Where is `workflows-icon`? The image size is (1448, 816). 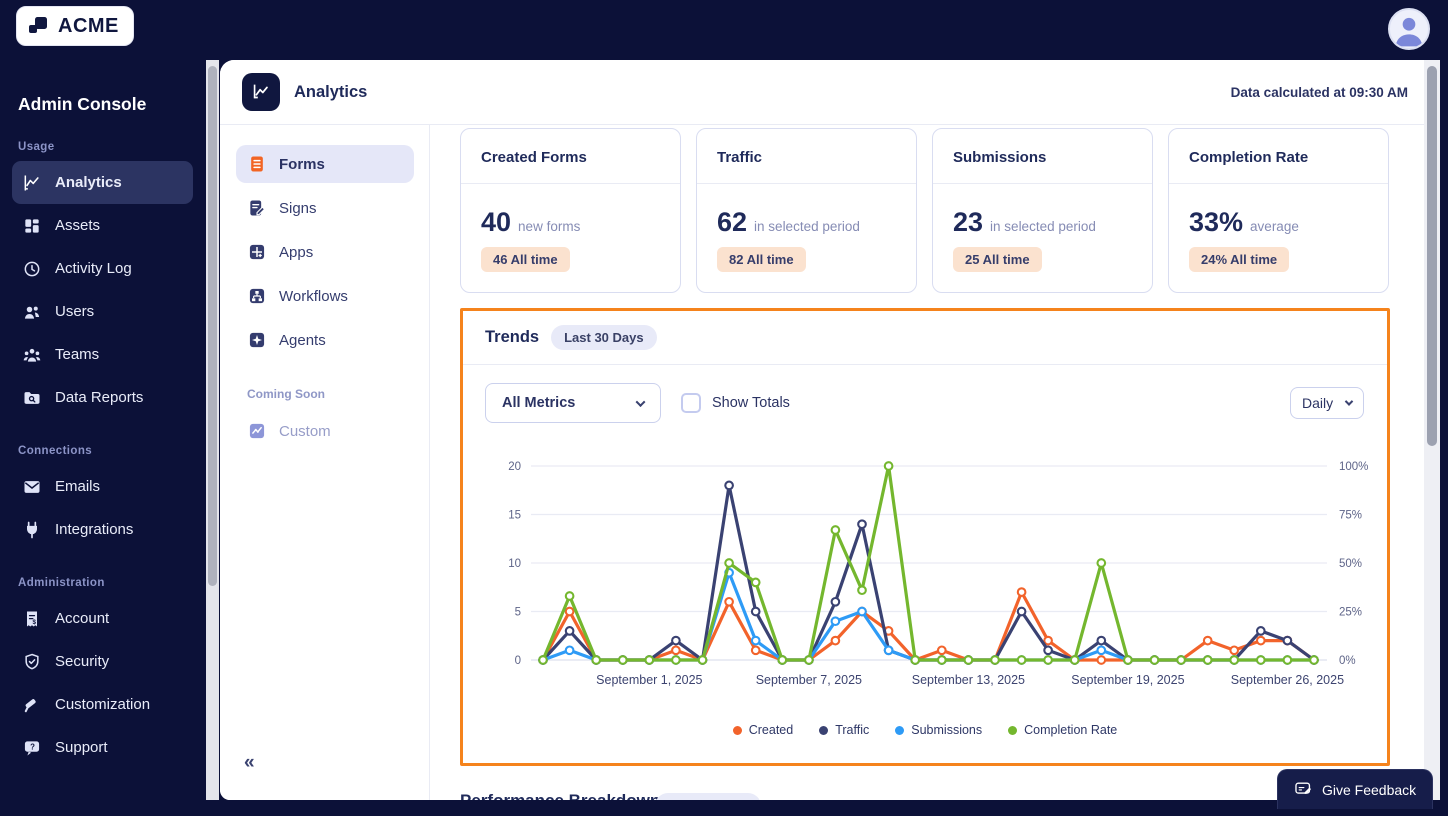
workflows-icon is located at coordinates (257, 296).